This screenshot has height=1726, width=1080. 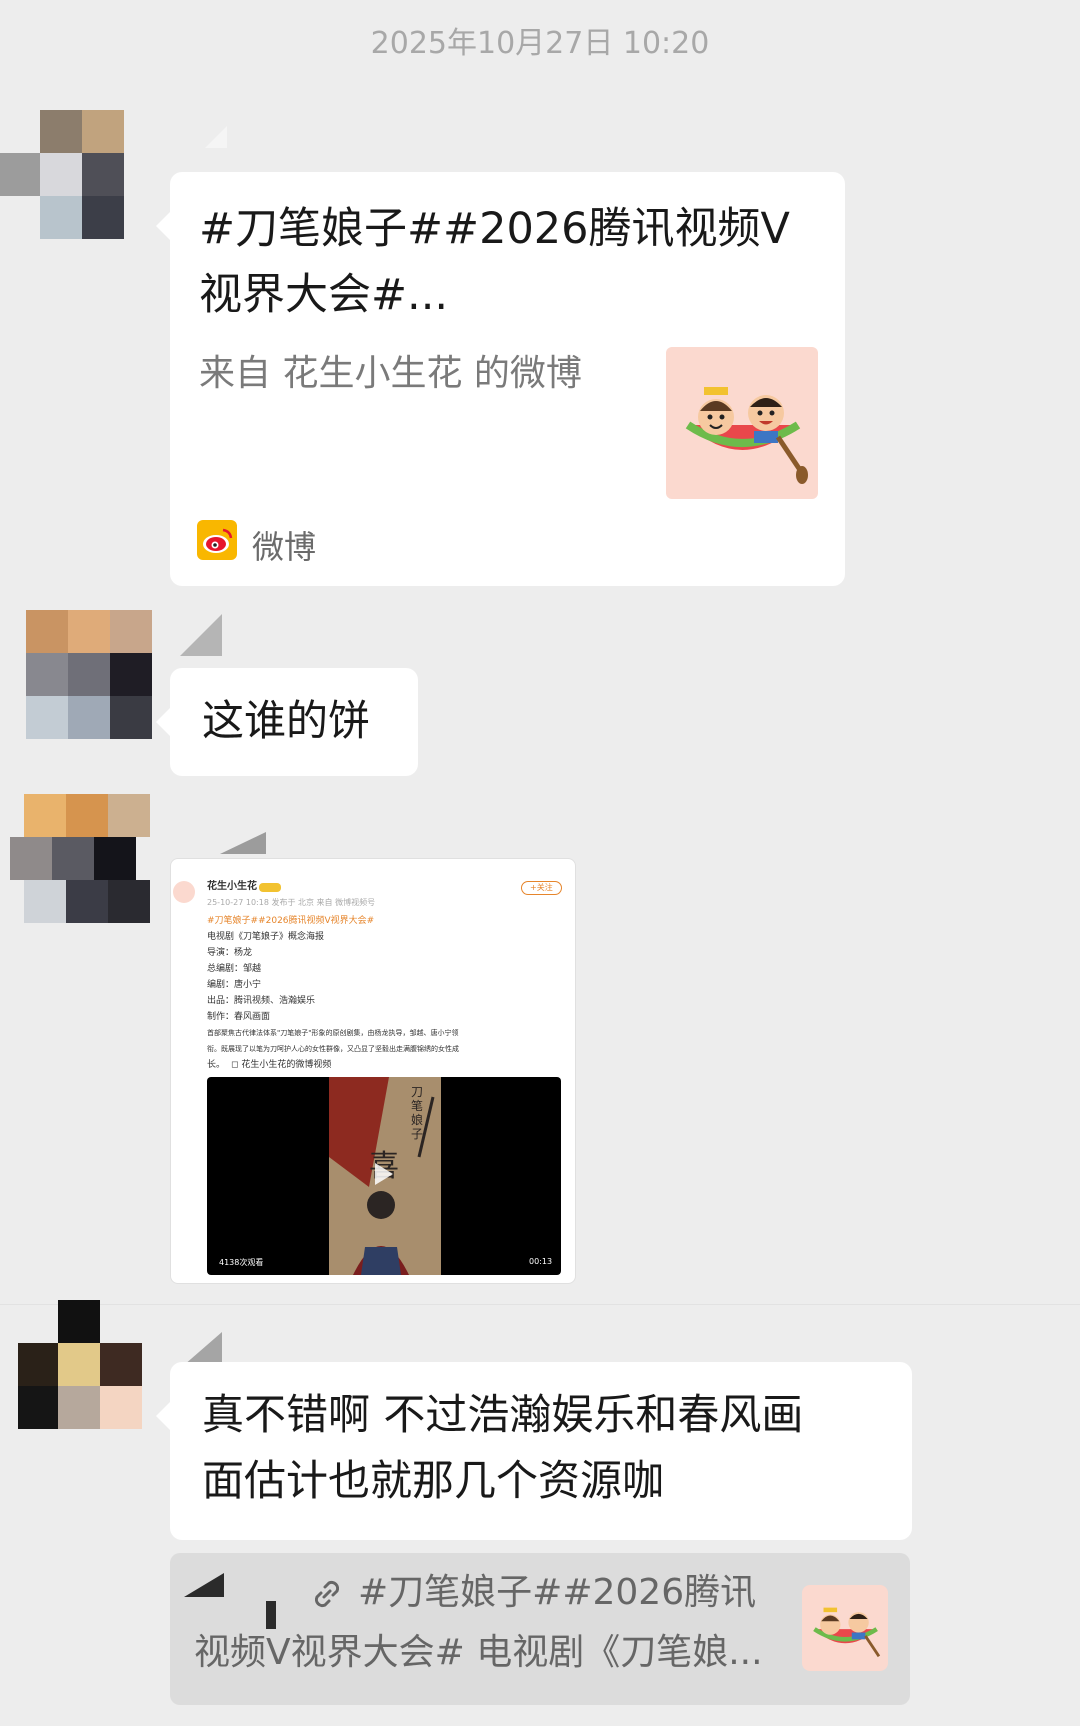 I want to click on post-line: 编剧：唐小宁, so click(x=234, y=985).